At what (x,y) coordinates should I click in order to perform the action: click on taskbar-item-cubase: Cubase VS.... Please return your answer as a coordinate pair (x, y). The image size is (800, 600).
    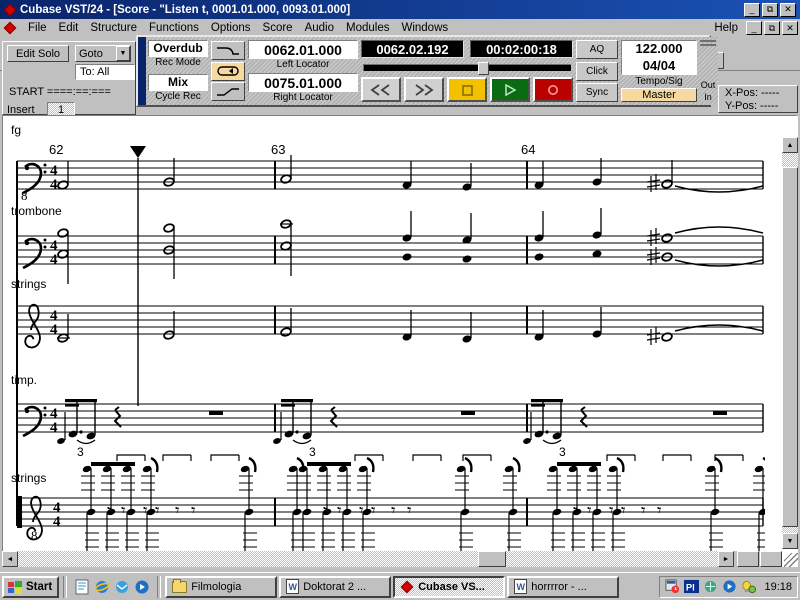
    Looking at the image, I should click on (449, 586).